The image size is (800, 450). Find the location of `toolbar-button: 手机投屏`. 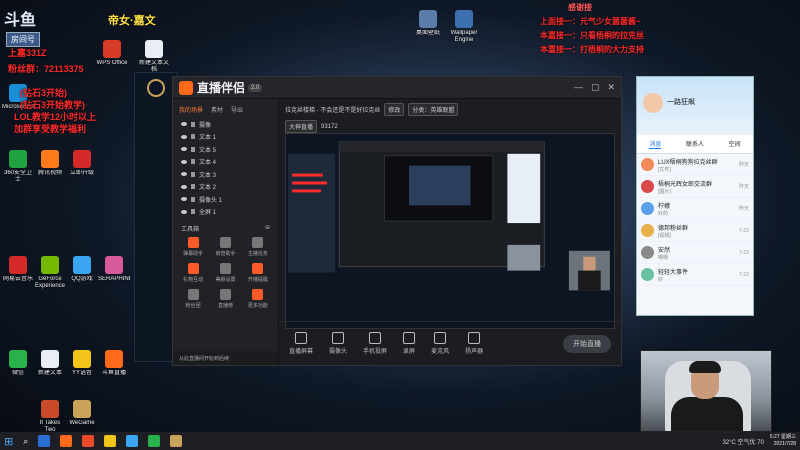

toolbar-button: 手机投屏 is located at coordinates (375, 343).